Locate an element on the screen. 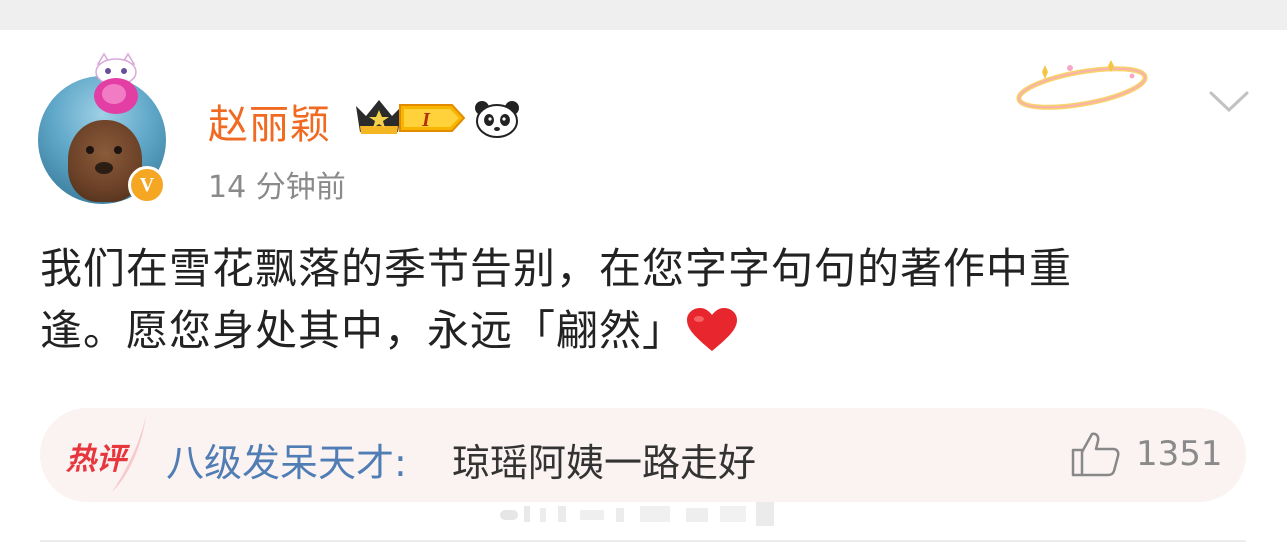 The image size is (1287, 543). level-badge-text: I is located at coordinates (426, 120).